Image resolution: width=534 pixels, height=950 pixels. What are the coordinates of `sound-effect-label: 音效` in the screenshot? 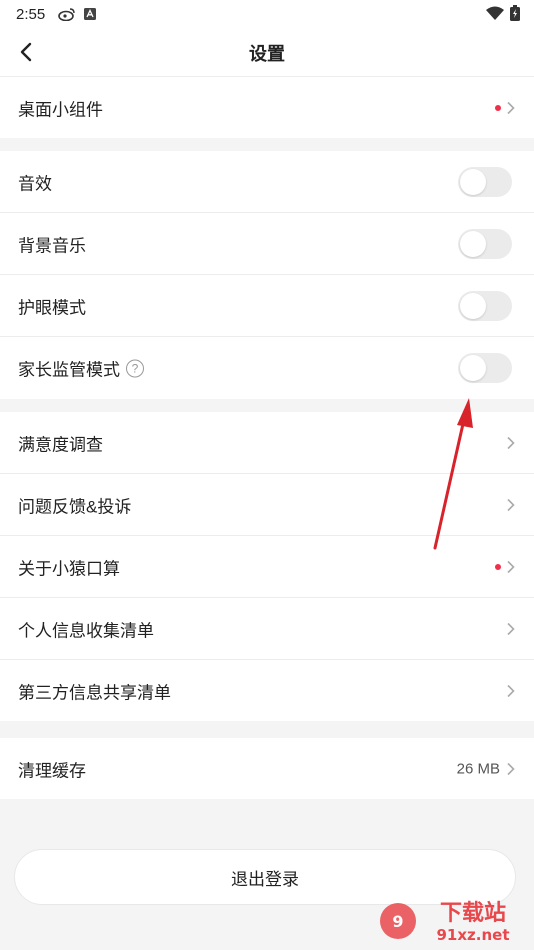 It's located at (35, 183).